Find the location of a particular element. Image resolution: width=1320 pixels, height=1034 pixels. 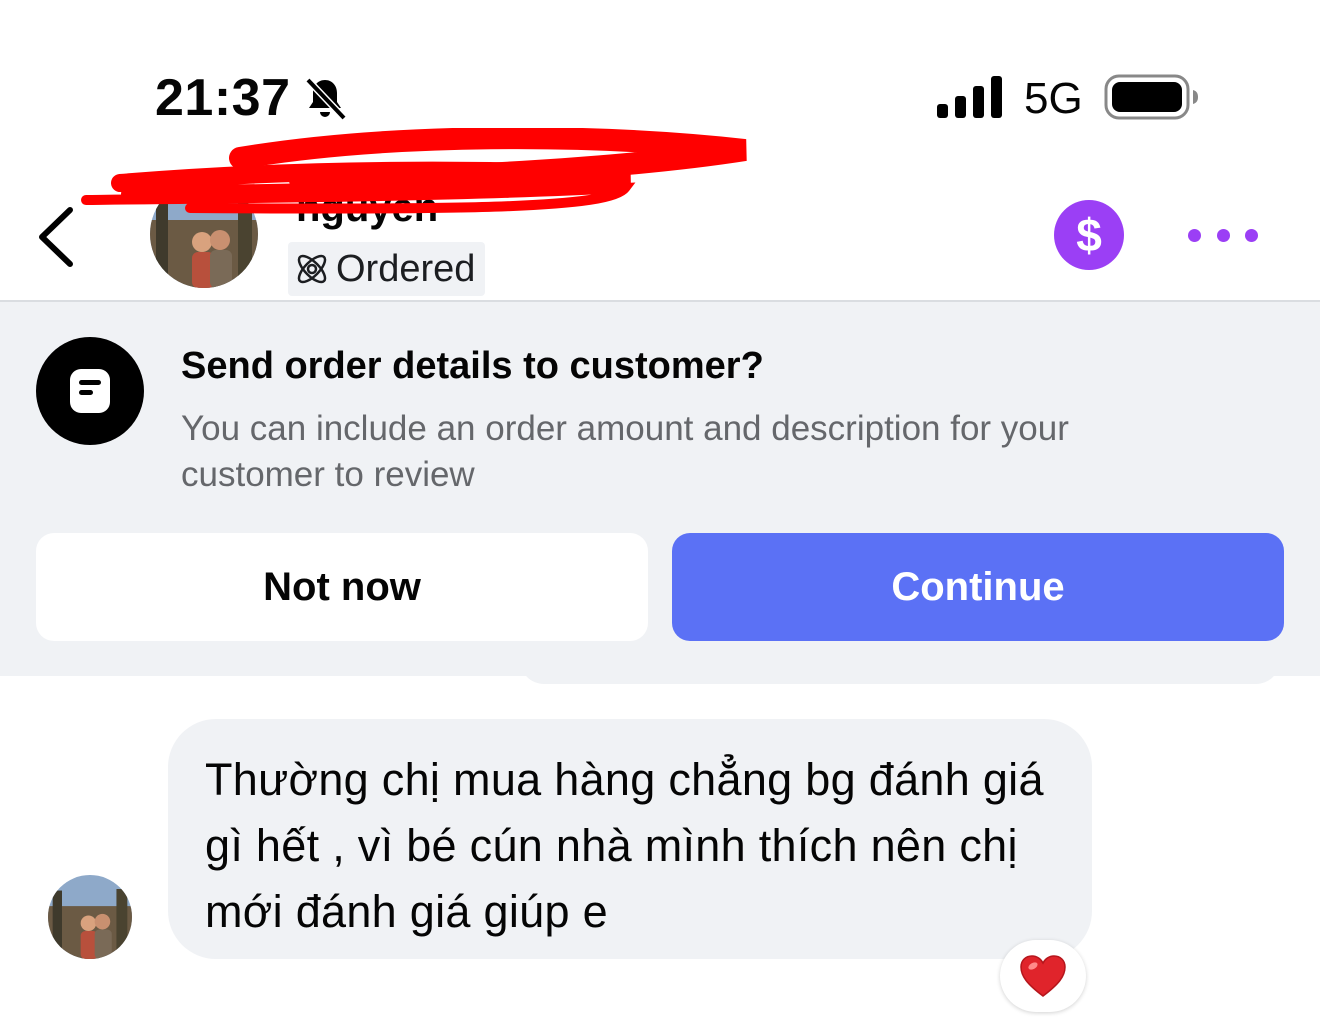

heart-icon is located at coordinates (1043, 976).